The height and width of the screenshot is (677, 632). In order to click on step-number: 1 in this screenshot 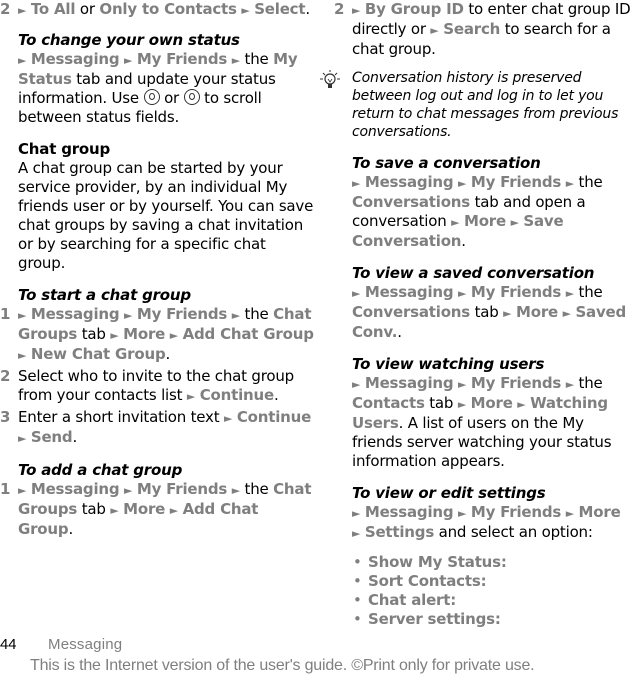, I will do `click(5, 489)`.